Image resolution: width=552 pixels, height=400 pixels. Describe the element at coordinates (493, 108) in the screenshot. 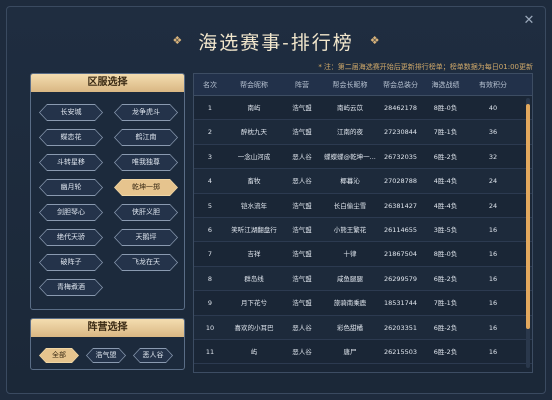

I see `table-cell: 40` at that location.